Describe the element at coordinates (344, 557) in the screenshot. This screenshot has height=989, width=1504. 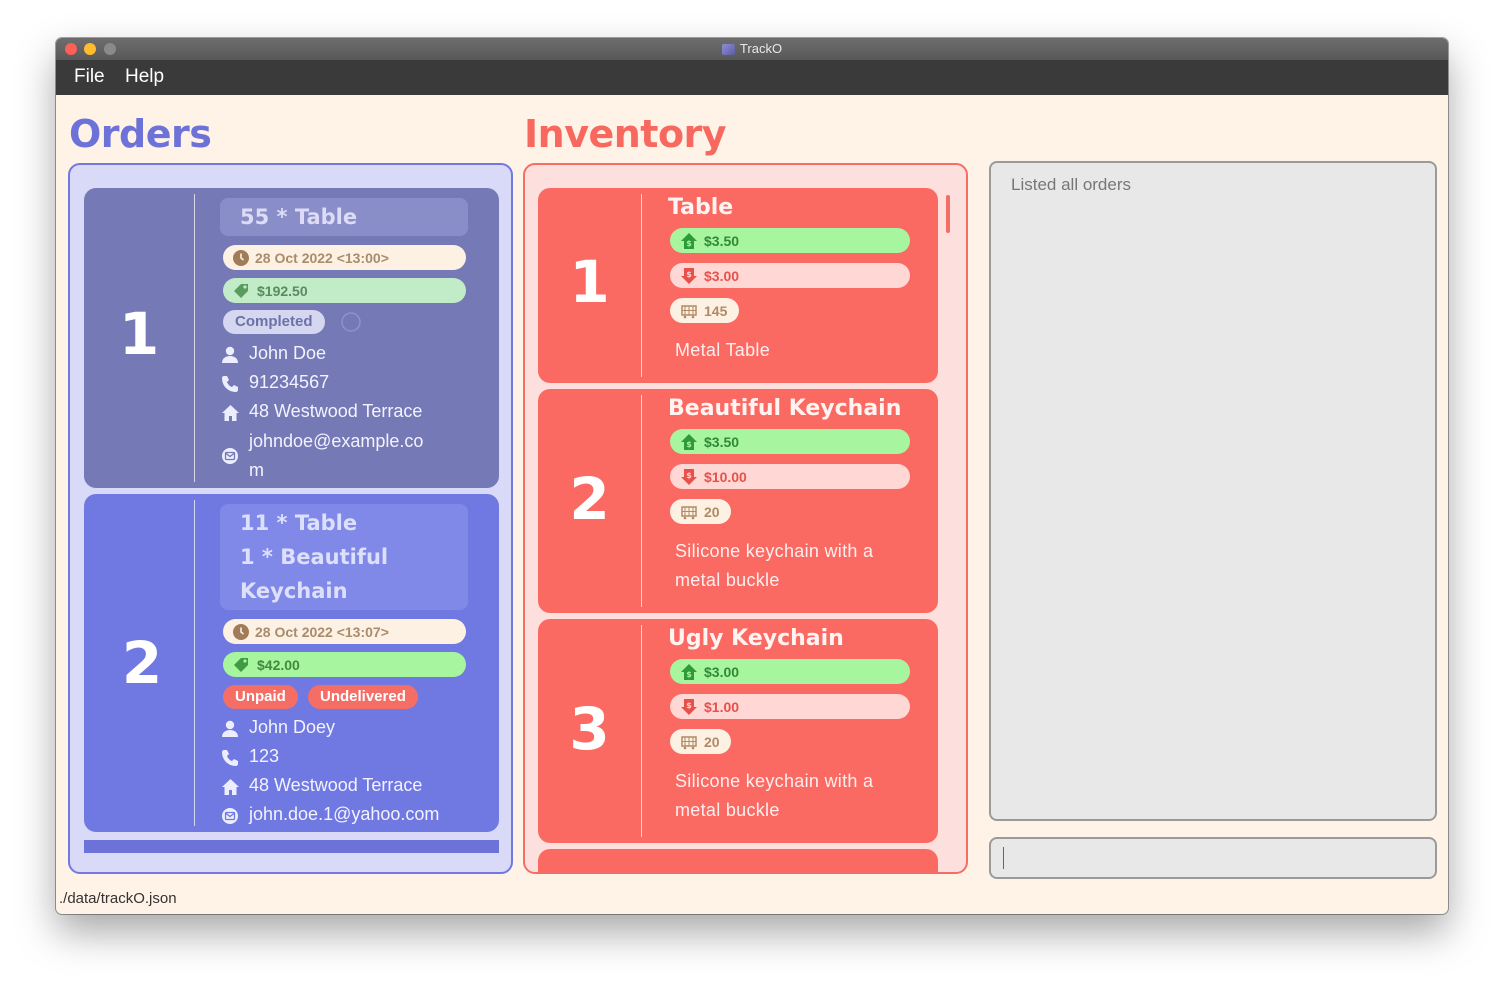
I see `order-items: 11 * Table 1 * Beautiful Keychain` at that location.